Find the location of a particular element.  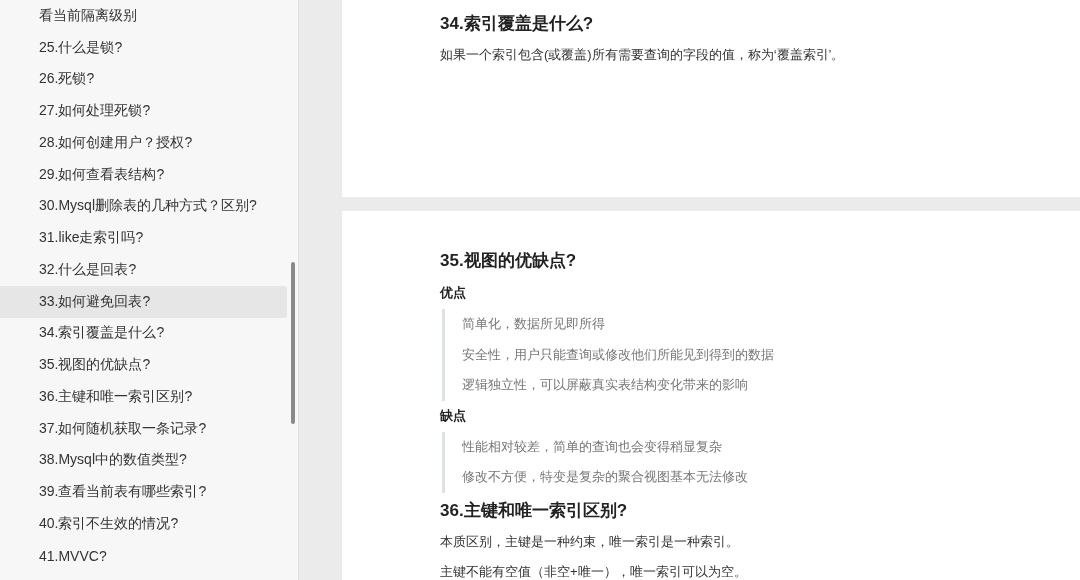

outline-item: 41.MVVC? is located at coordinates (143, 555).